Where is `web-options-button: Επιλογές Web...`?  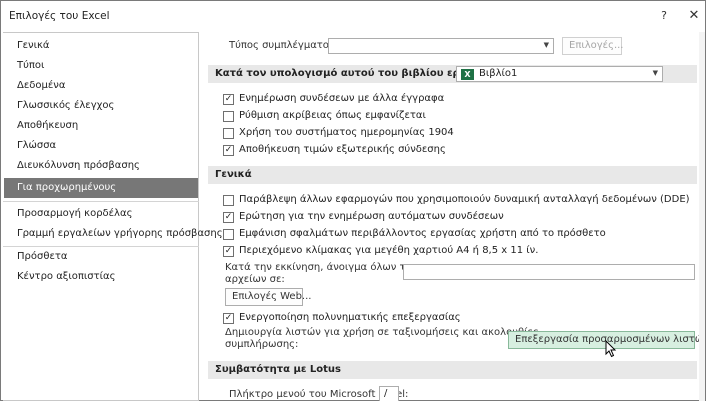
web-options-button: Επιλογές Web... is located at coordinates (268, 297).